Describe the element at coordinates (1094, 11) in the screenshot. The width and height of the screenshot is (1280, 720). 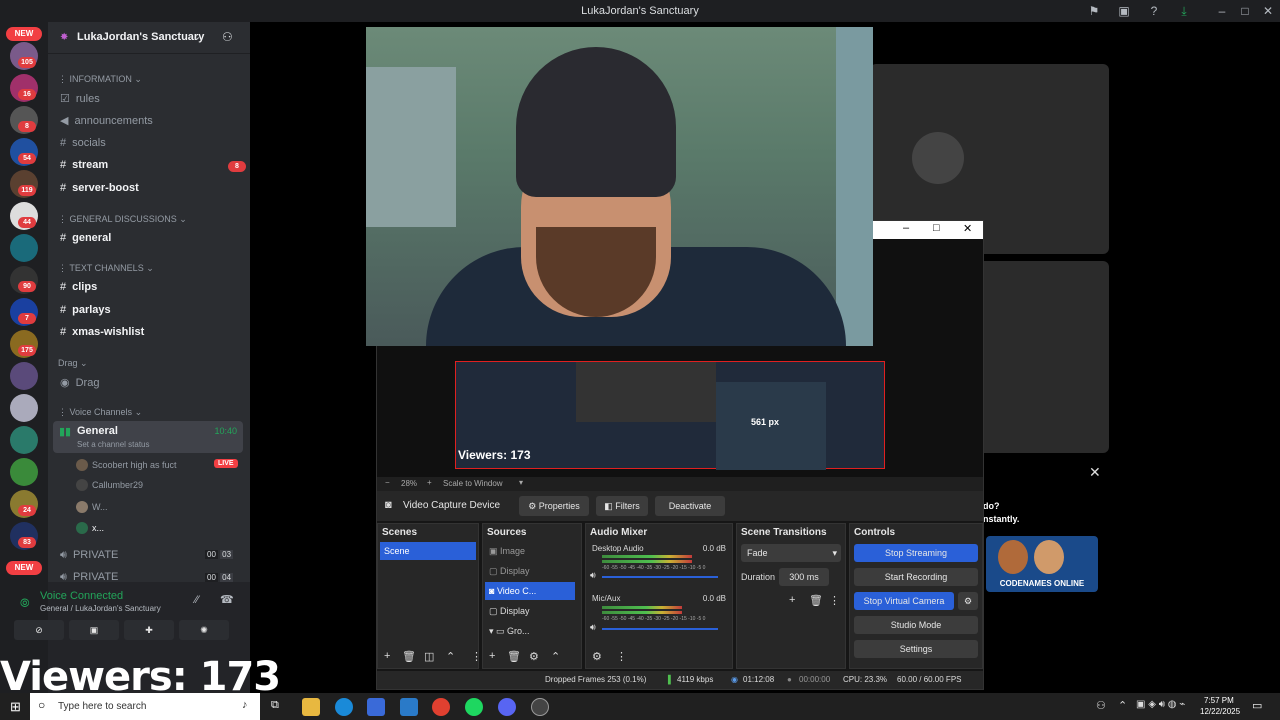
I see `inbox-flag-icon: ⚑` at that location.